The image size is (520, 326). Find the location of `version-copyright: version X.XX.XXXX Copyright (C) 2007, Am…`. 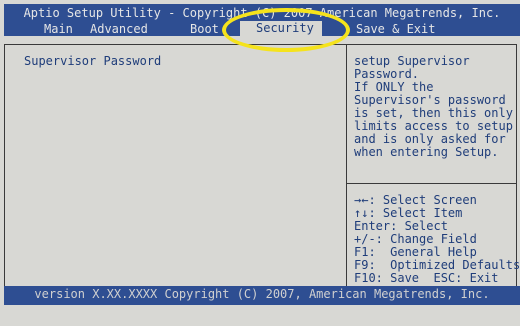

version-copyright: version X.XX.XXXX Copyright (C) 2007, Am… is located at coordinates (262, 294).